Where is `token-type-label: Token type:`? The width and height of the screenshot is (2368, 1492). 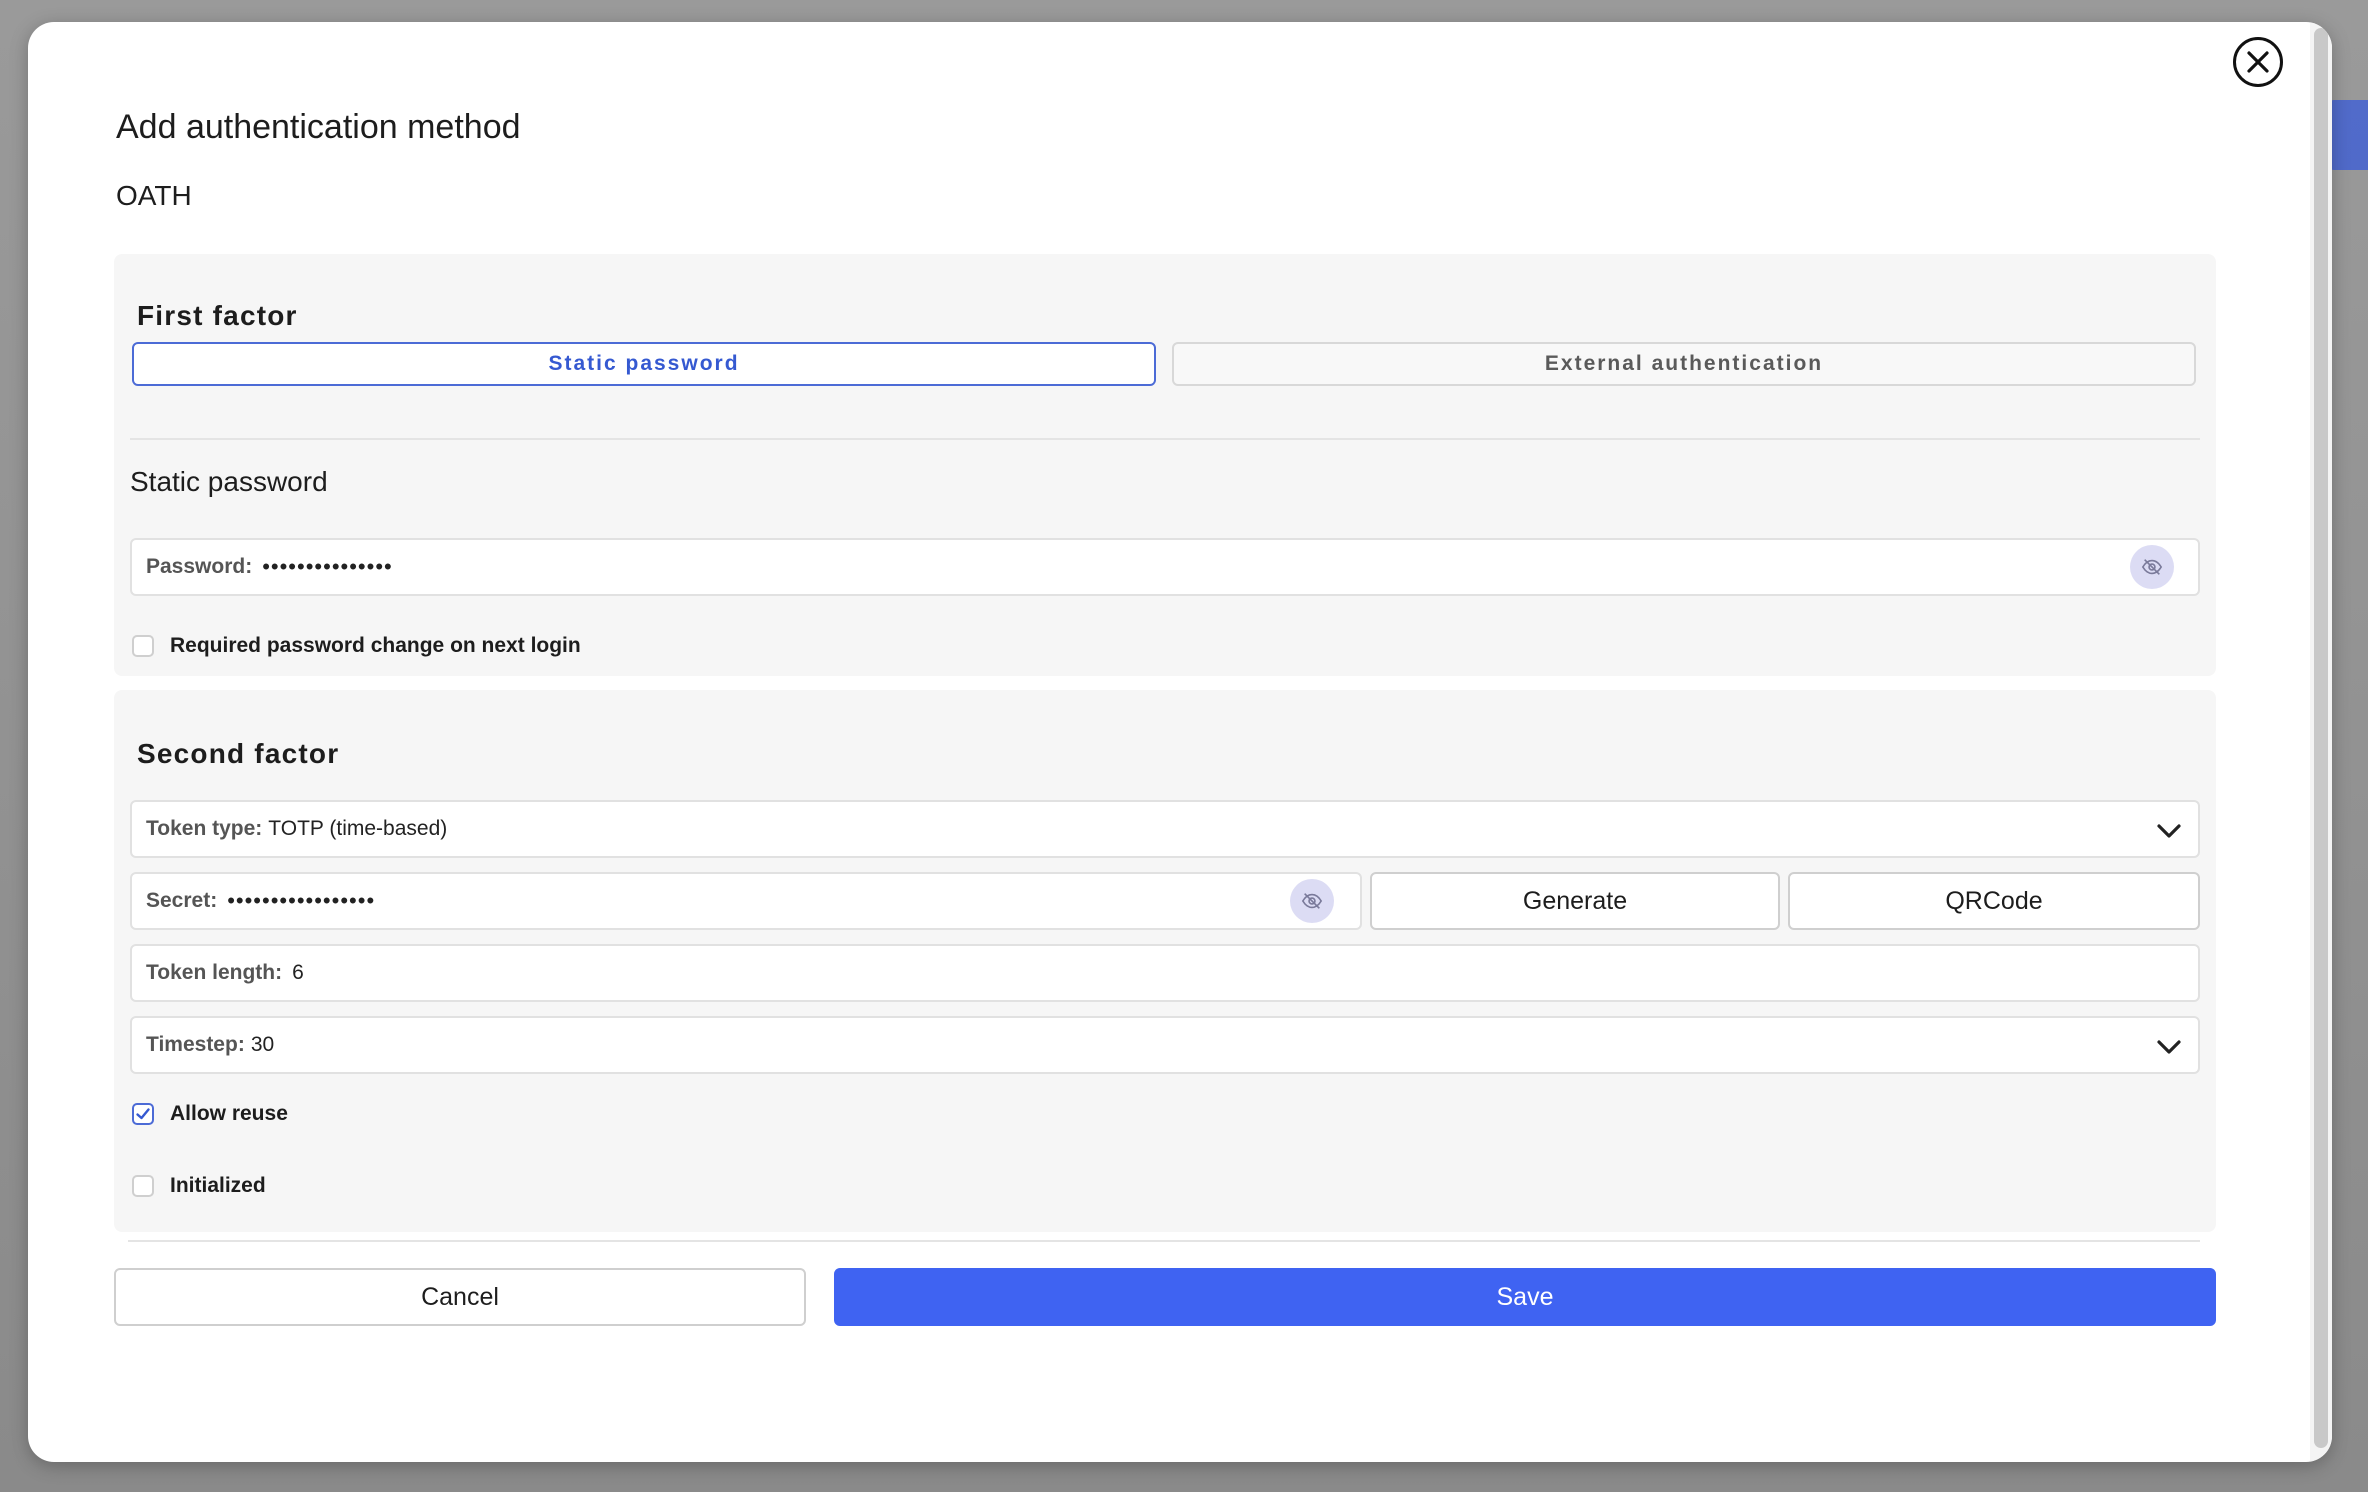 token-type-label: Token type: is located at coordinates (204, 828).